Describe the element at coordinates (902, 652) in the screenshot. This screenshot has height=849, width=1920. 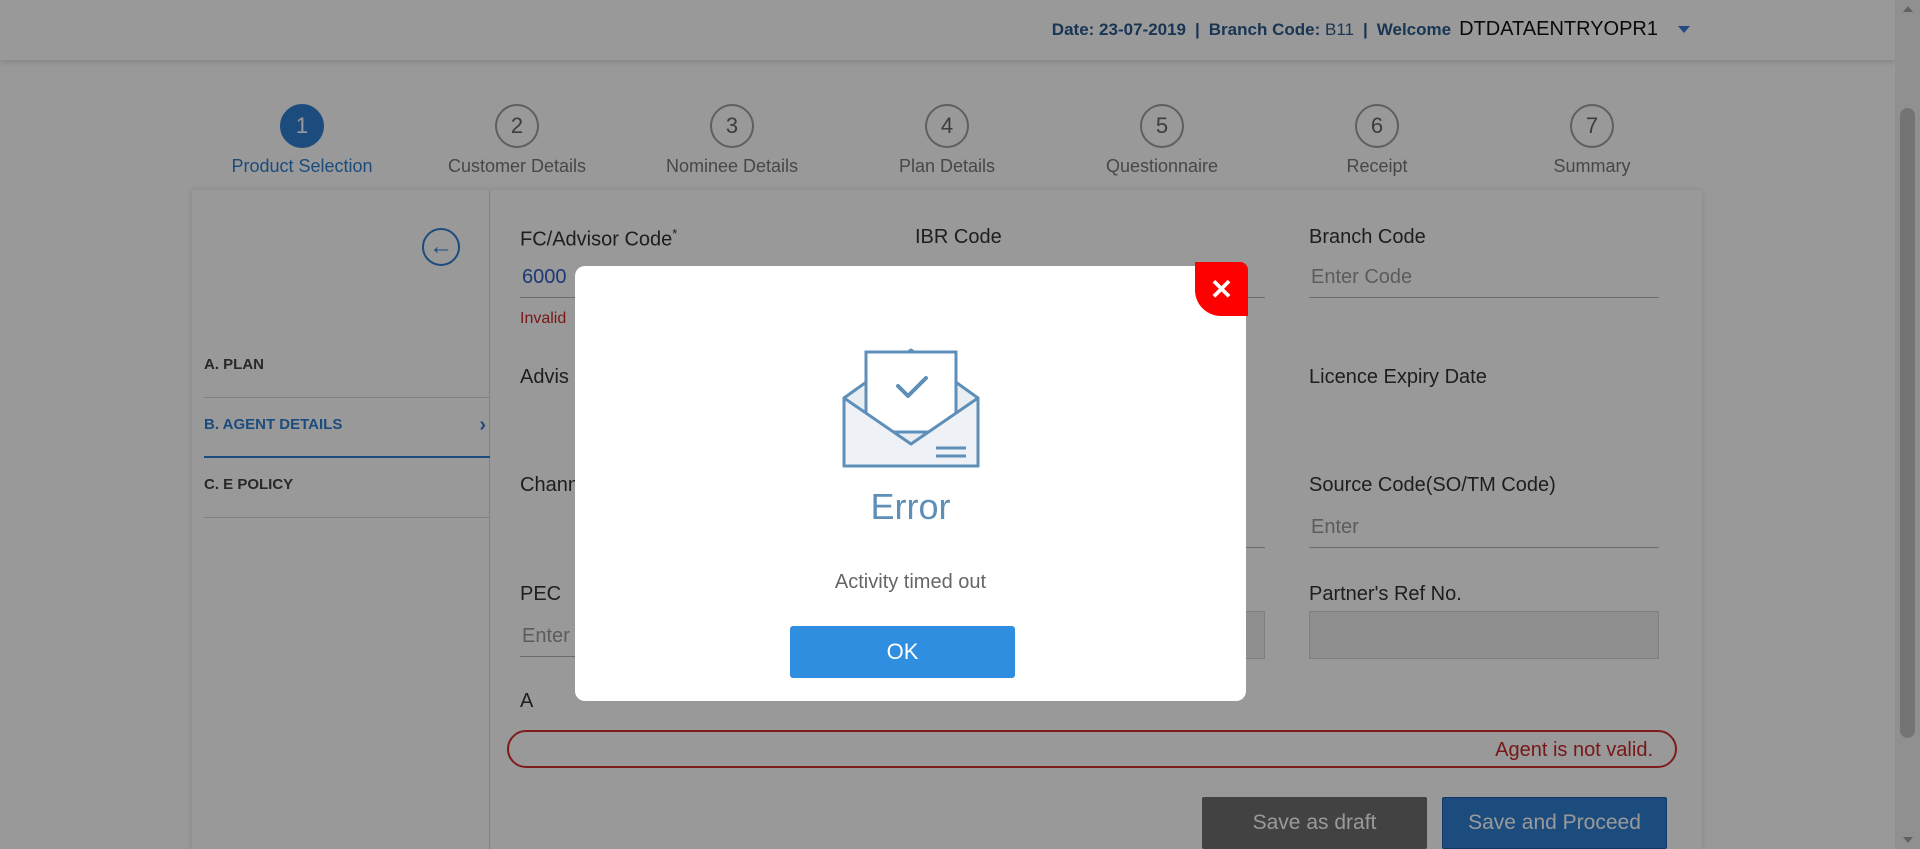
I see `ok-button: OK` at that location.